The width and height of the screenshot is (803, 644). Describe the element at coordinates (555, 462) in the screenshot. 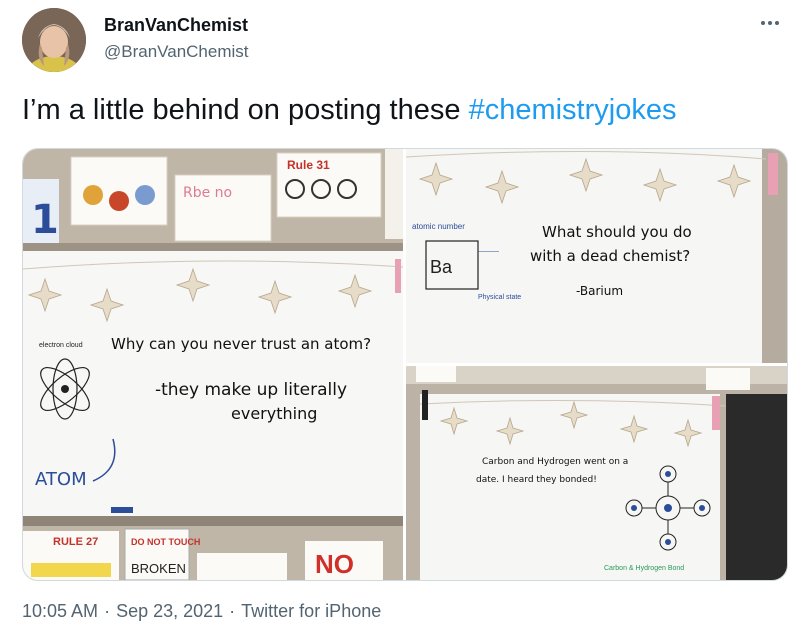

I see `bonding-joke-line1: Carbon and Hydrogen went on a` at that location.